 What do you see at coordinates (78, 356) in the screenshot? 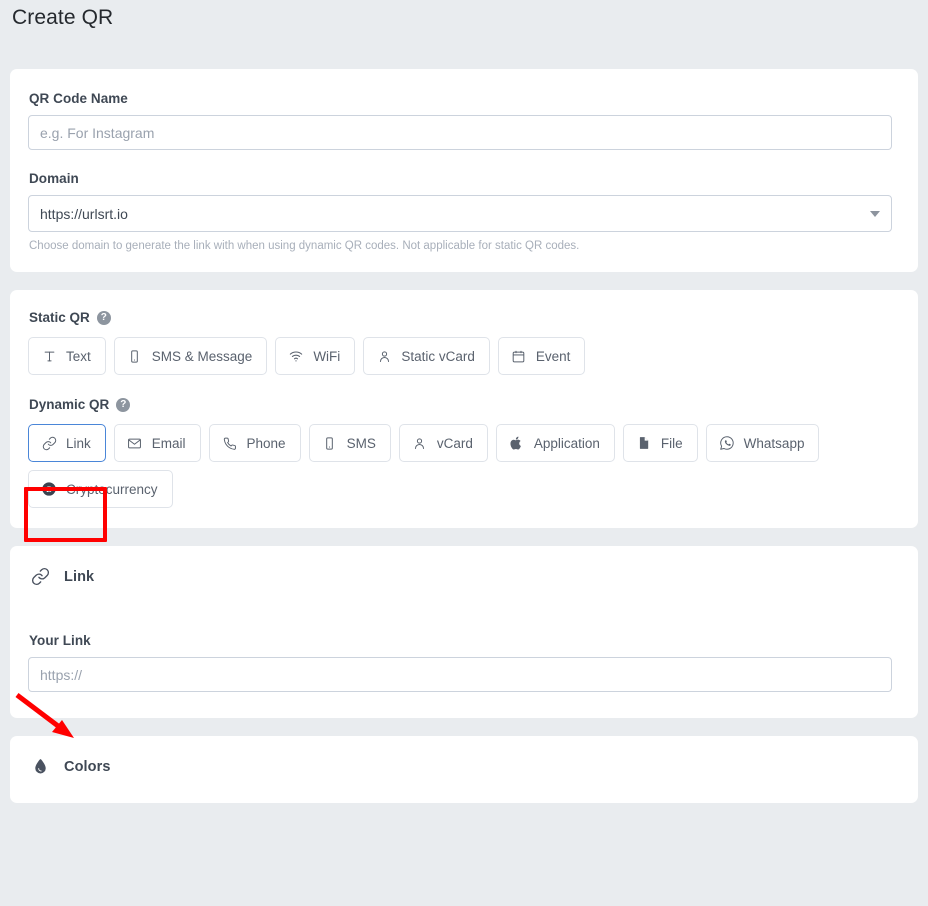
I see `qr-type-label: Text` at bounding box center [78, 356].